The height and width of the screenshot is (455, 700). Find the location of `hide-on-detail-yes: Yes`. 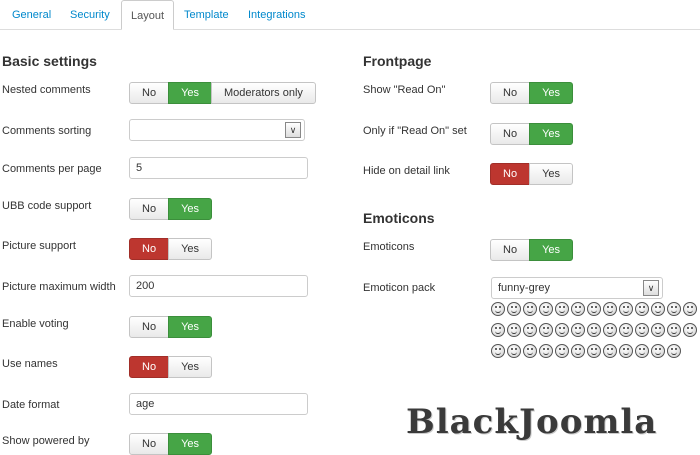

hide-on-detail-yes: Yes is located at coordinates (551, 174).